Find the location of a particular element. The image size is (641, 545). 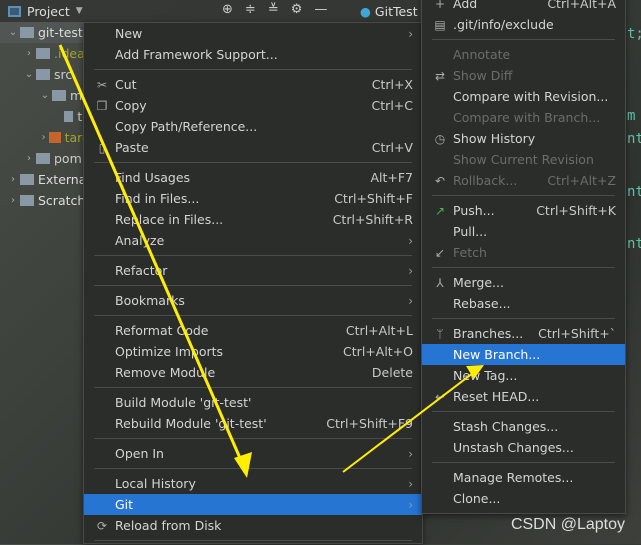

watermark: CSDN @Laptoy is located at coordinates (567, 524).